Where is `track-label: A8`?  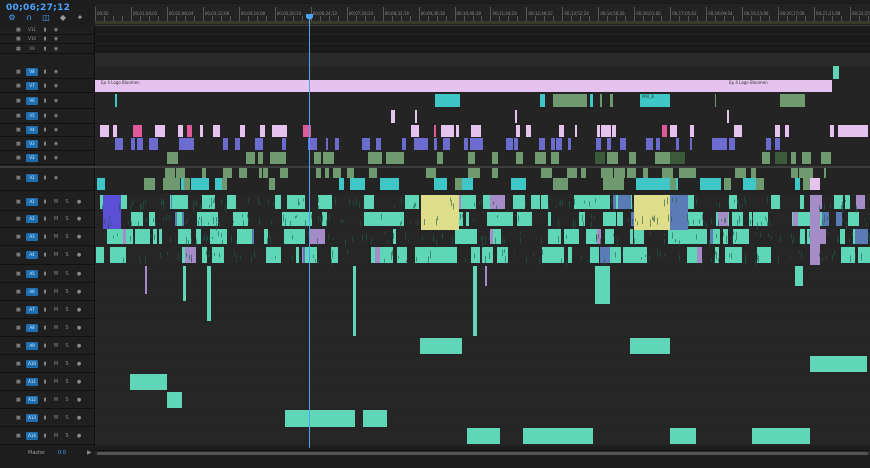
track-label: A8 is located at coordinates (32, 327).